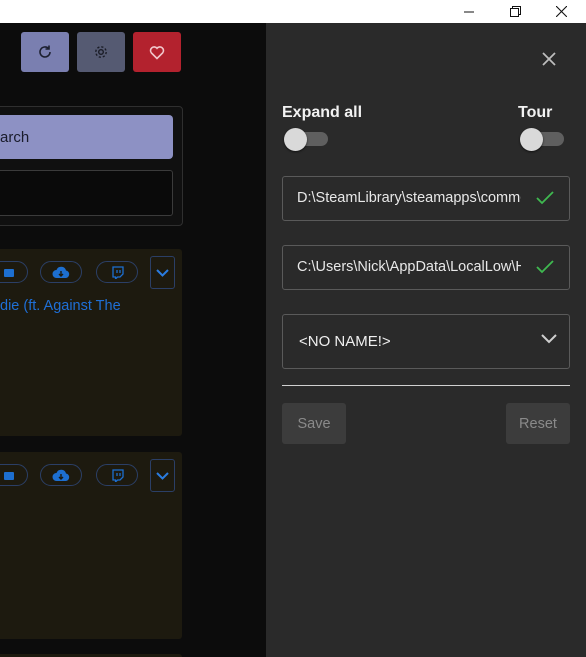 The width and height of the screenshot is (586, 657). Describe the element at coordinates (86, 137) in the screenshot. I see `search-button: arch` at that location.